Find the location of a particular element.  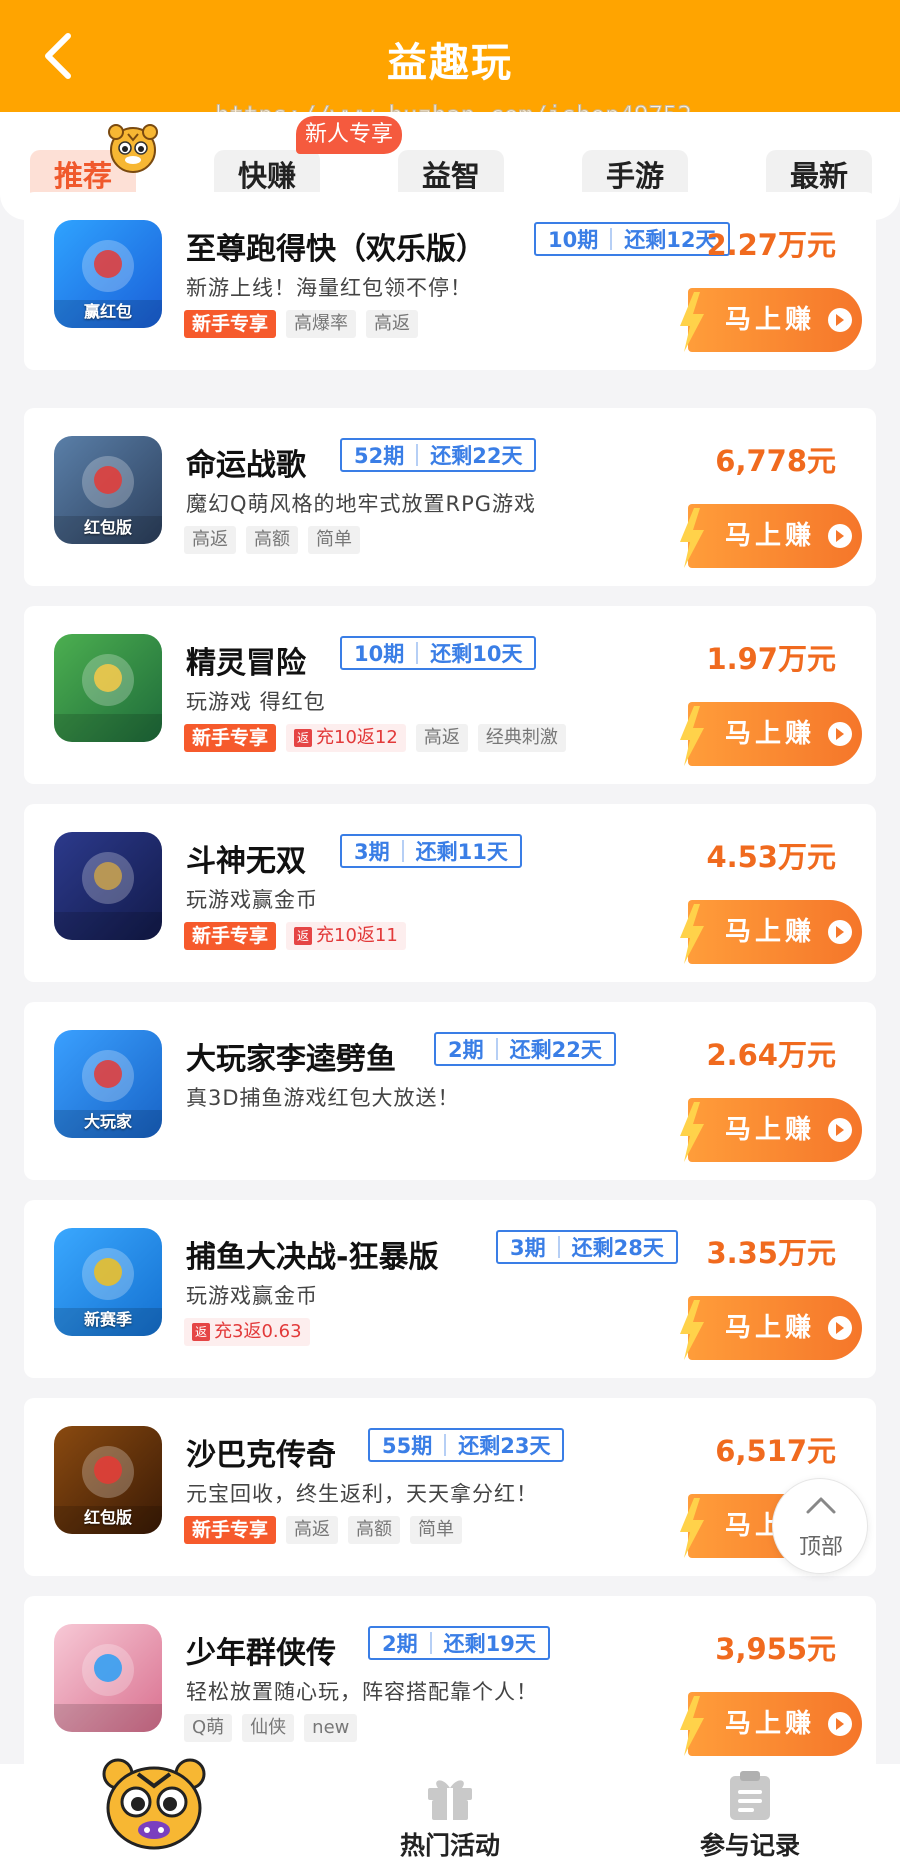

period-badge: 2期 还剩19天 is located at coordinates (459, 1643).